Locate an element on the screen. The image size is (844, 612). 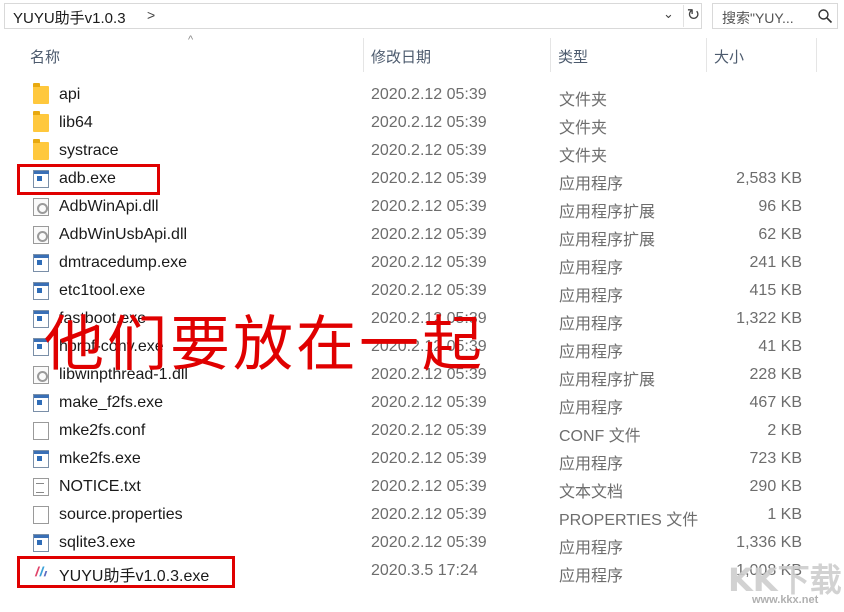
column-header-row: ^ 名称 修改日期 类型 大小 is located at coordinates (422, 53).